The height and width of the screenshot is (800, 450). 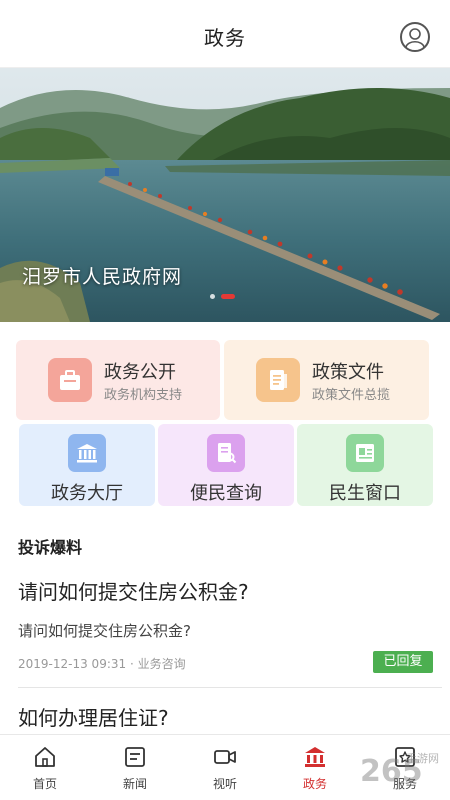 I want to click on building-icon, so click(x=87, y=453).